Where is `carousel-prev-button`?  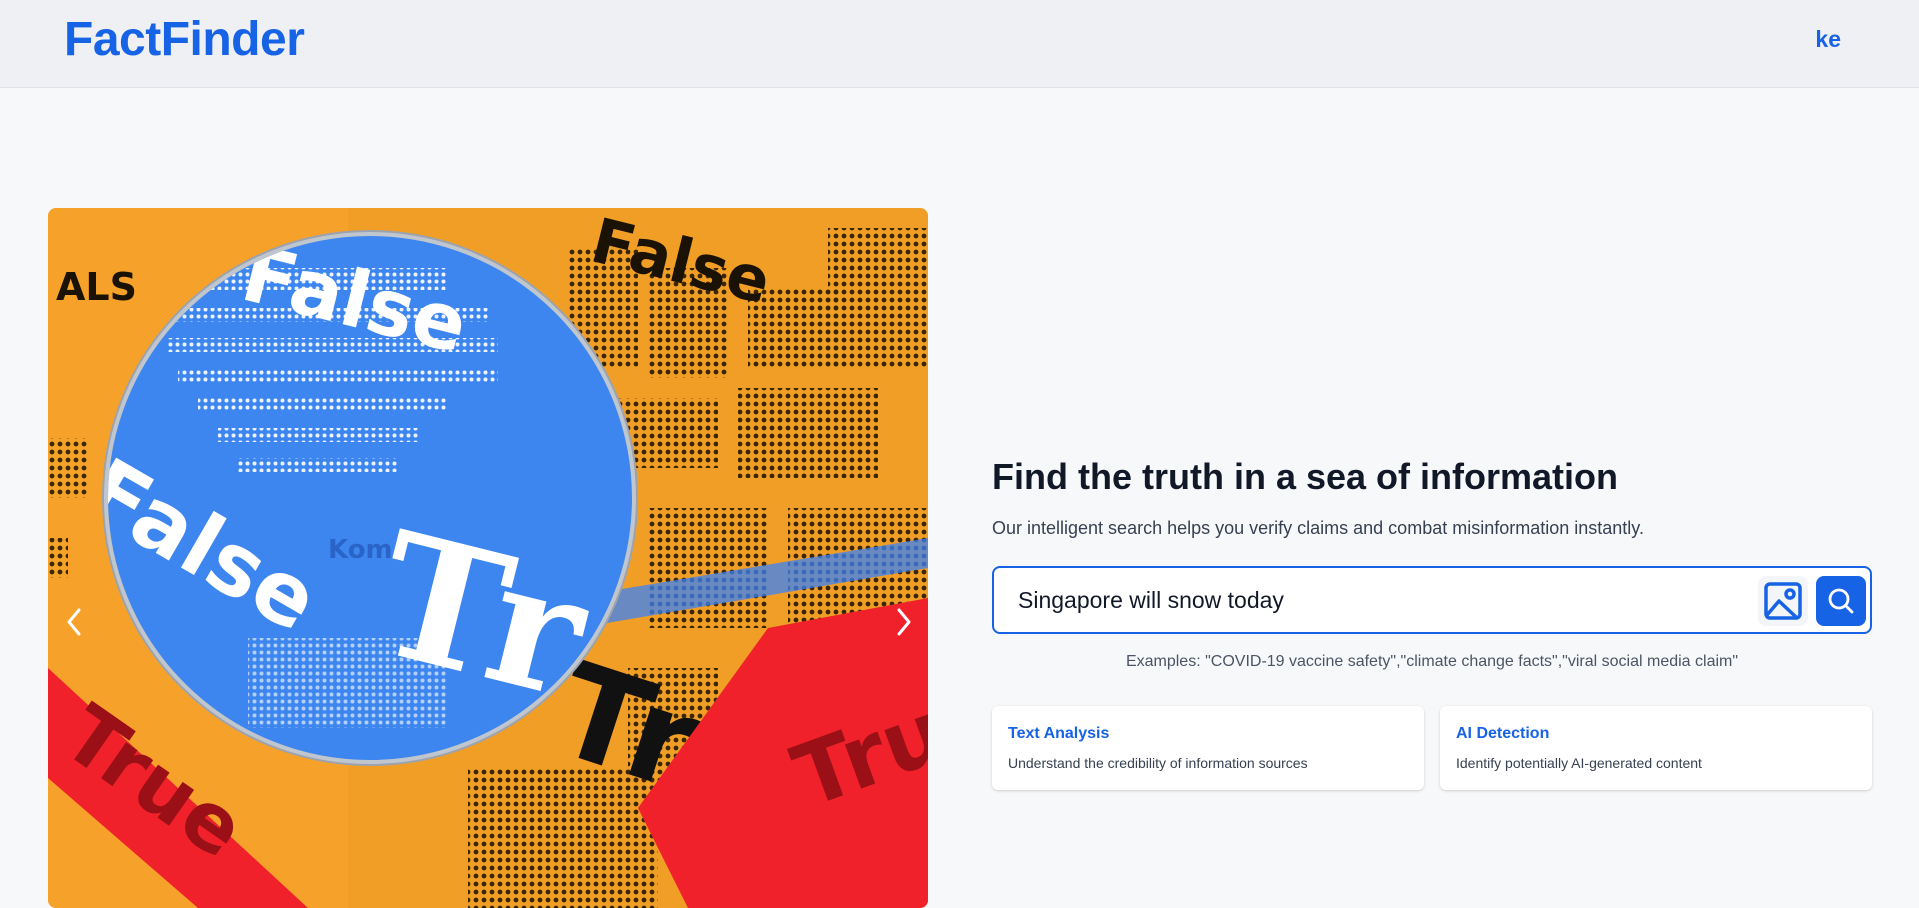
carousel-prev-button is located at coordinates (74, 622).